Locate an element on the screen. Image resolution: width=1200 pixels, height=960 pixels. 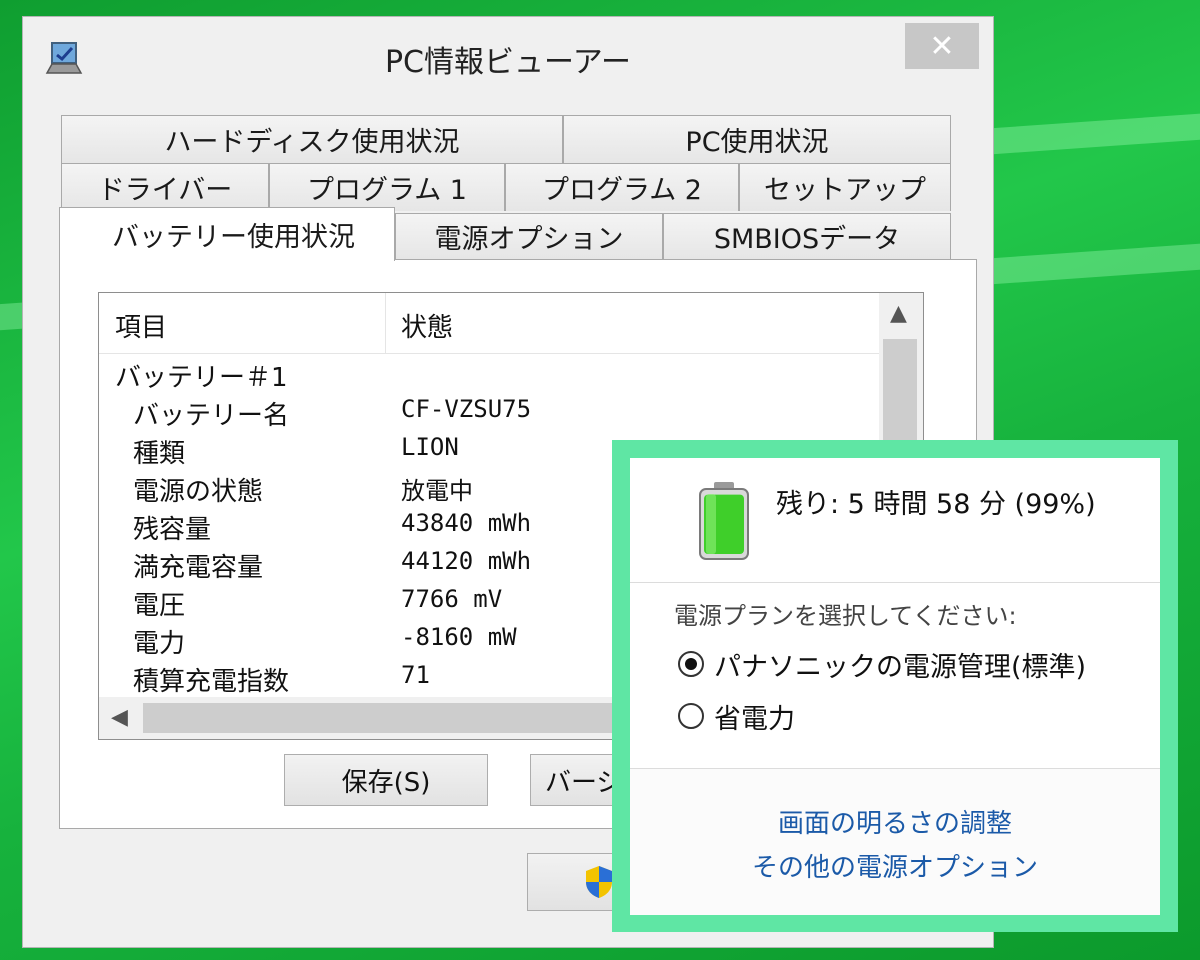
adjust-brightness-link: 画面の明るさの調整 is located at coordinates (895, 821).